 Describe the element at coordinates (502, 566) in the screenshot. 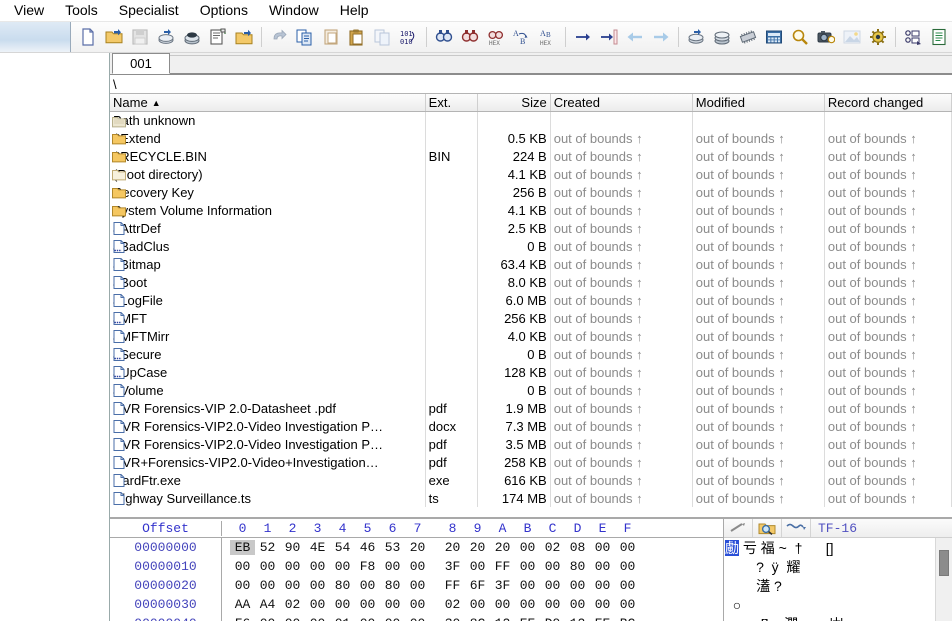

I see `hex-byte: FF` at that location.